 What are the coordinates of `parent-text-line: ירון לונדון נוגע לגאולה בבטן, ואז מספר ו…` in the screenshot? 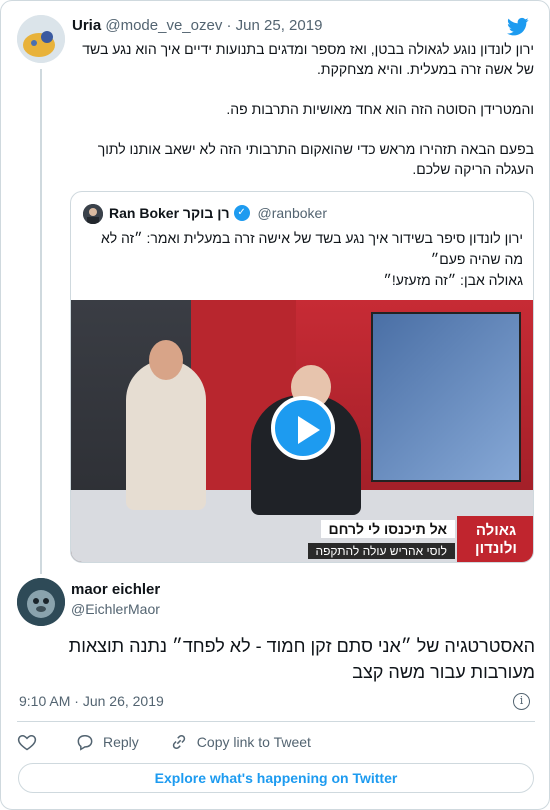 It's located at (308, 49).